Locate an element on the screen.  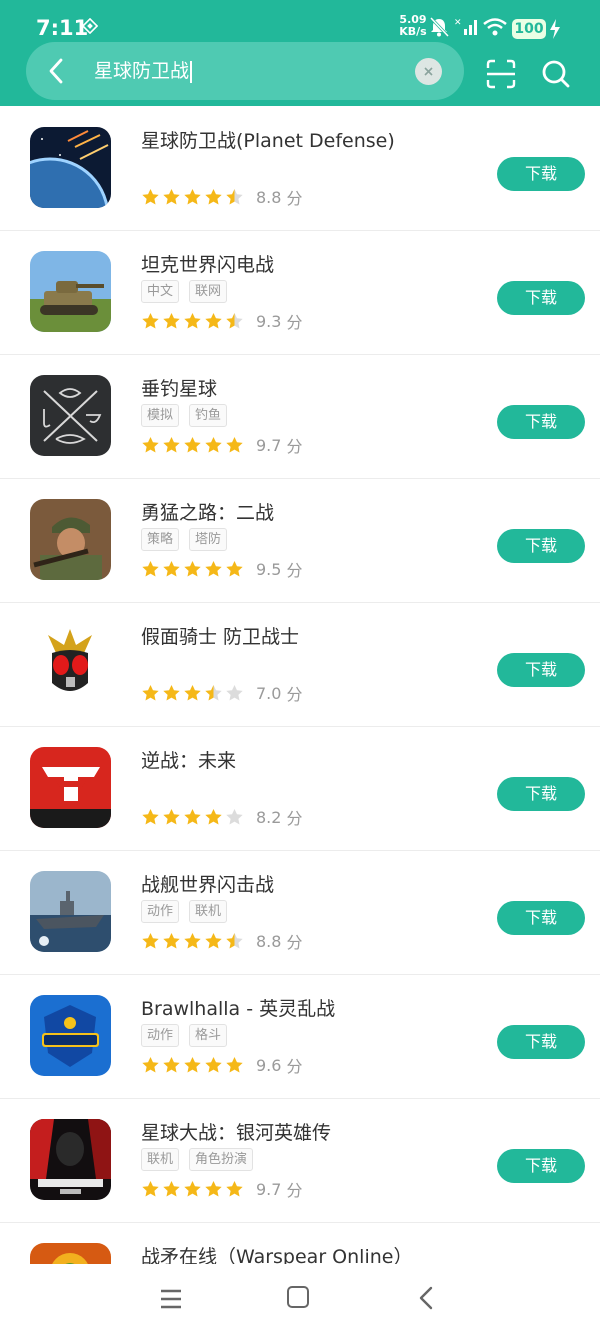
nizhan-icon is located at coordinates (70, 787).